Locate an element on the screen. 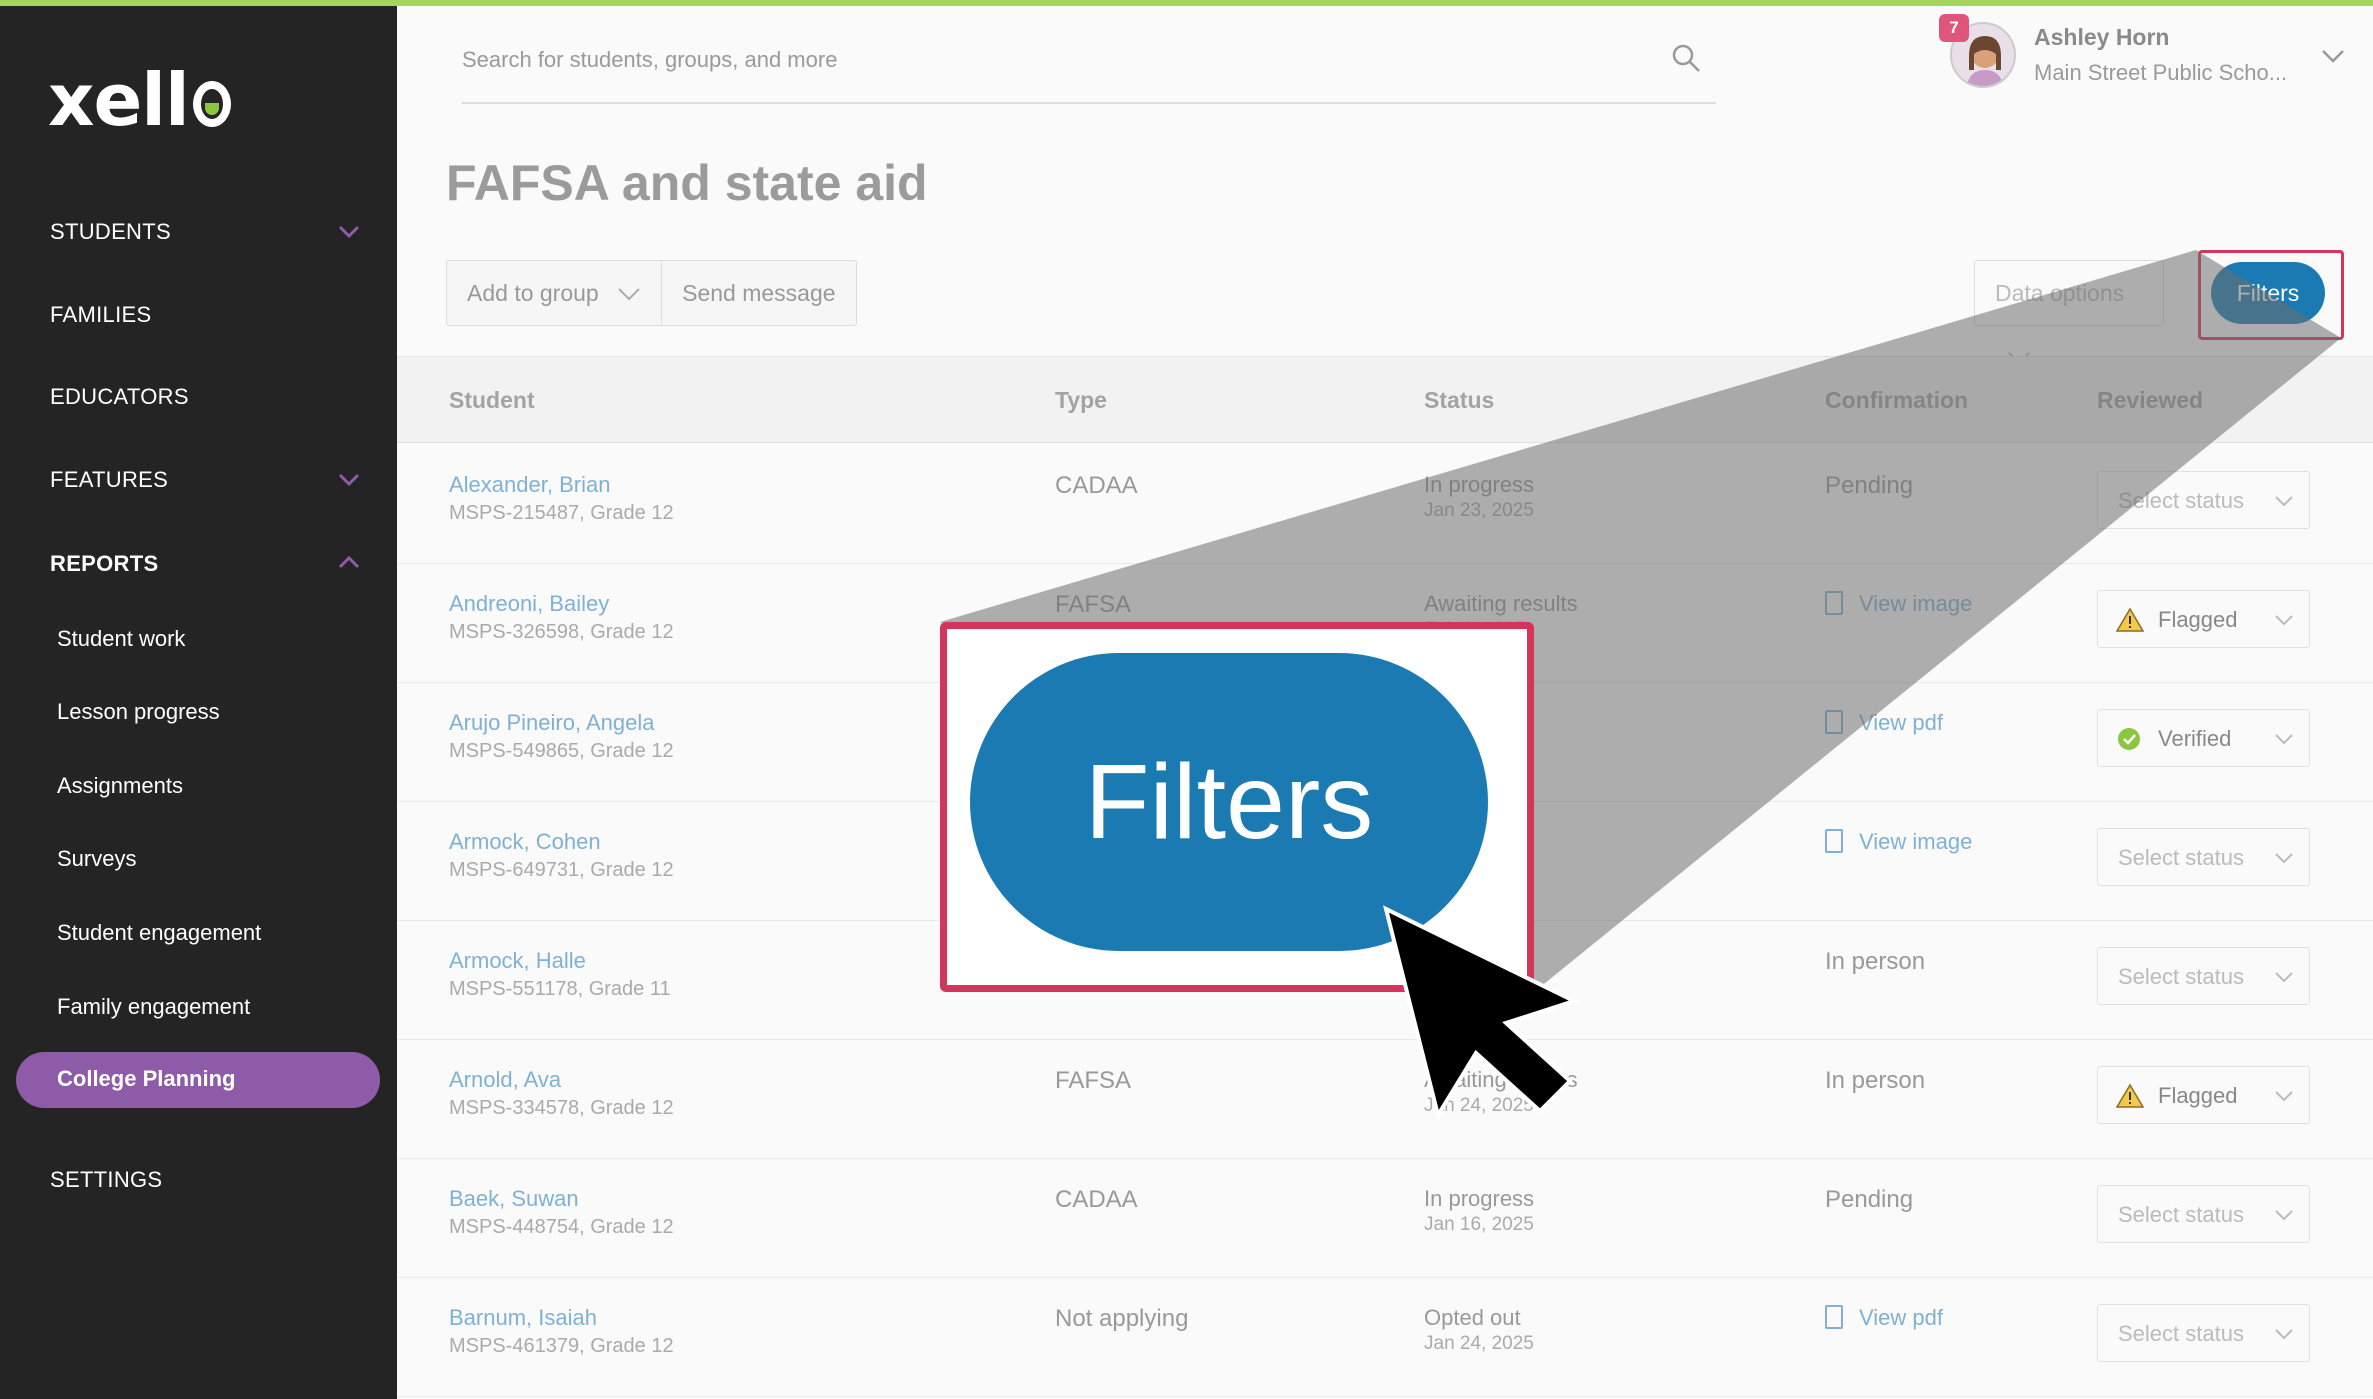 The width and height of the screenshot is (2373, 1399). nav-student-work: Student work is located at coordinates (121, 639).